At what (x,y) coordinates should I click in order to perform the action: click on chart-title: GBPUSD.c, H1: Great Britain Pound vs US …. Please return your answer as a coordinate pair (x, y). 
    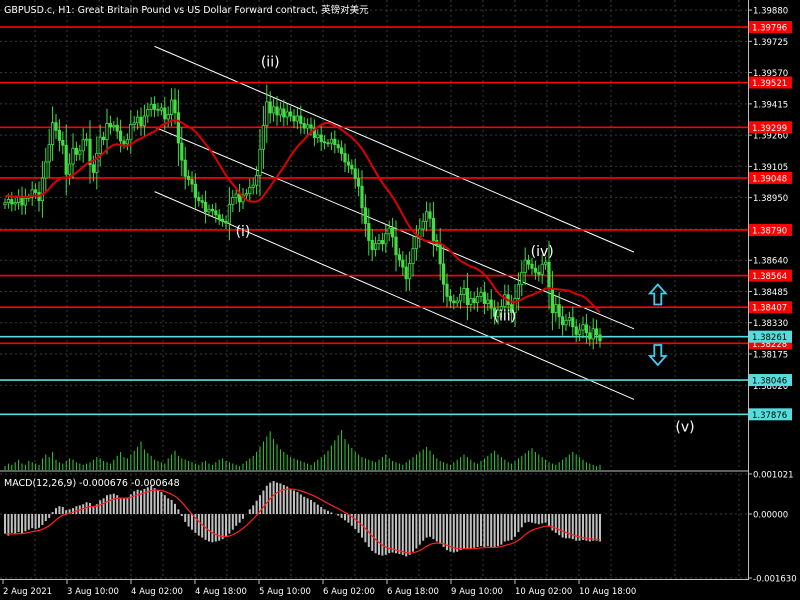
    Looking at the image, I should click on (186, 10).